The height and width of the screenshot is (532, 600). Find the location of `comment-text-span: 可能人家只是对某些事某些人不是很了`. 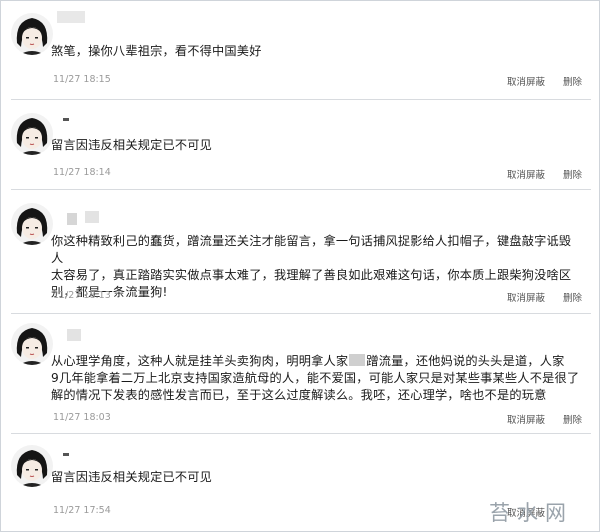

comment-text-span: 可能人家只是对某些事某些人不是很了 is located at coordinates (474, 378).